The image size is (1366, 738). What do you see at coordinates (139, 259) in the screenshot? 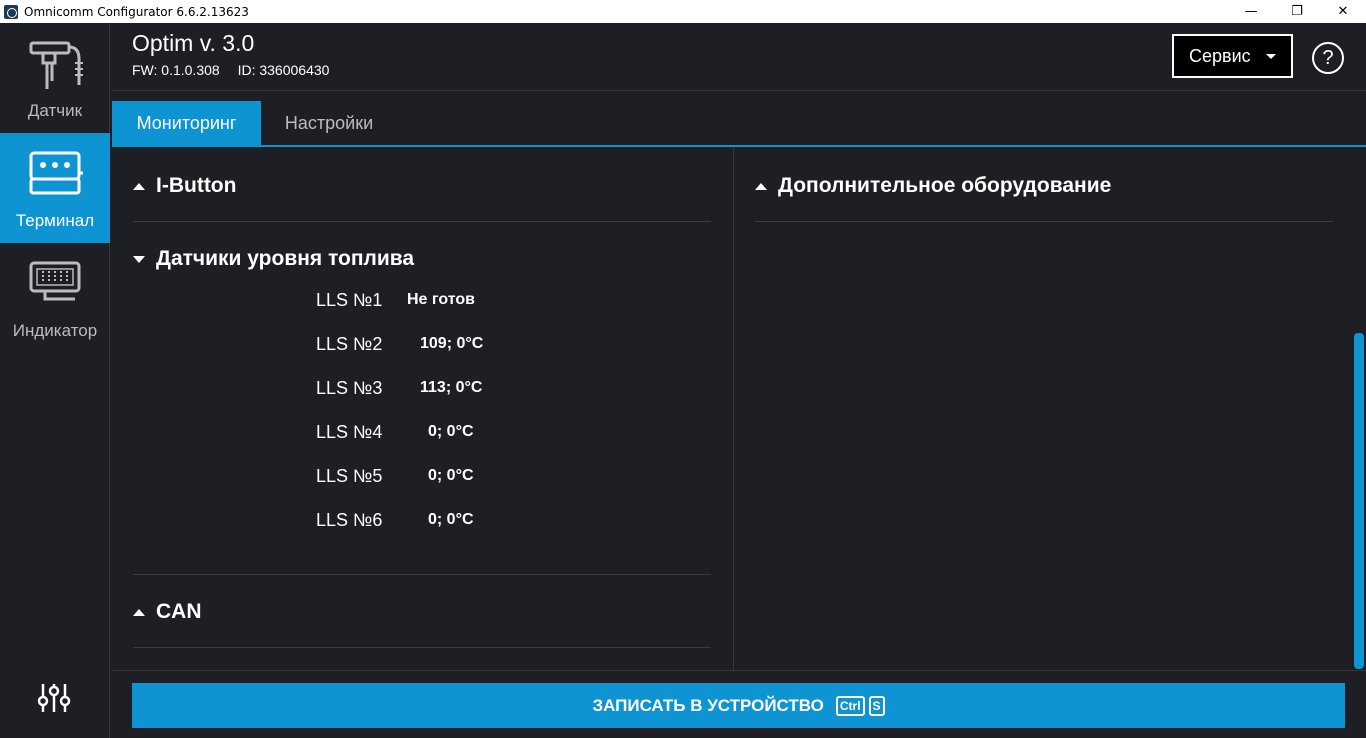
I see `expand-arrow-icon` at bounding box center [139, 259].